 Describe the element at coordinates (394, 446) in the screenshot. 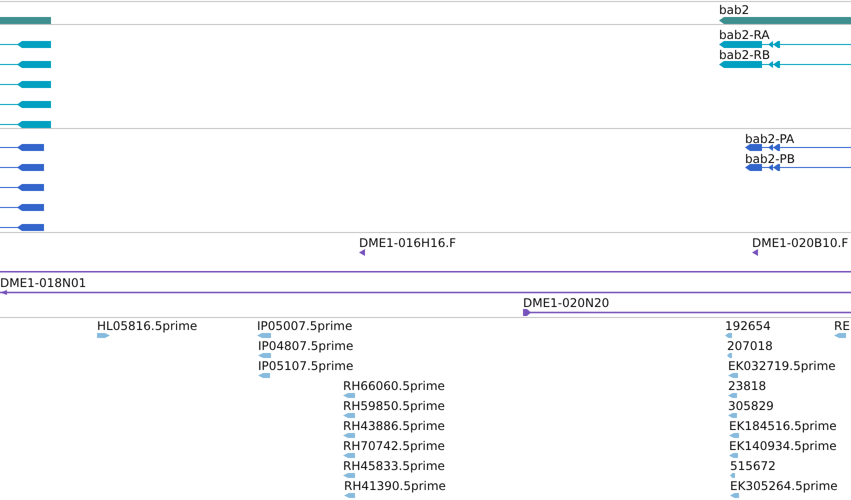

I see `feature-label: RH70742.5prime` at that location.